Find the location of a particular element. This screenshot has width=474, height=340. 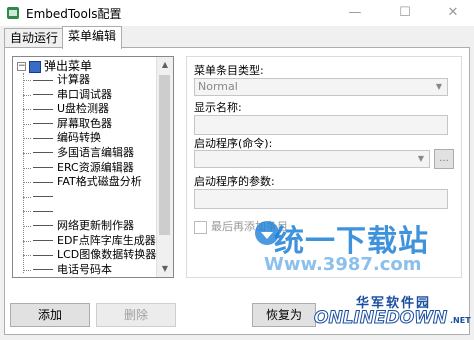

tree-scrollbar: ▲ ▼ is located at coordinates (164, 167).